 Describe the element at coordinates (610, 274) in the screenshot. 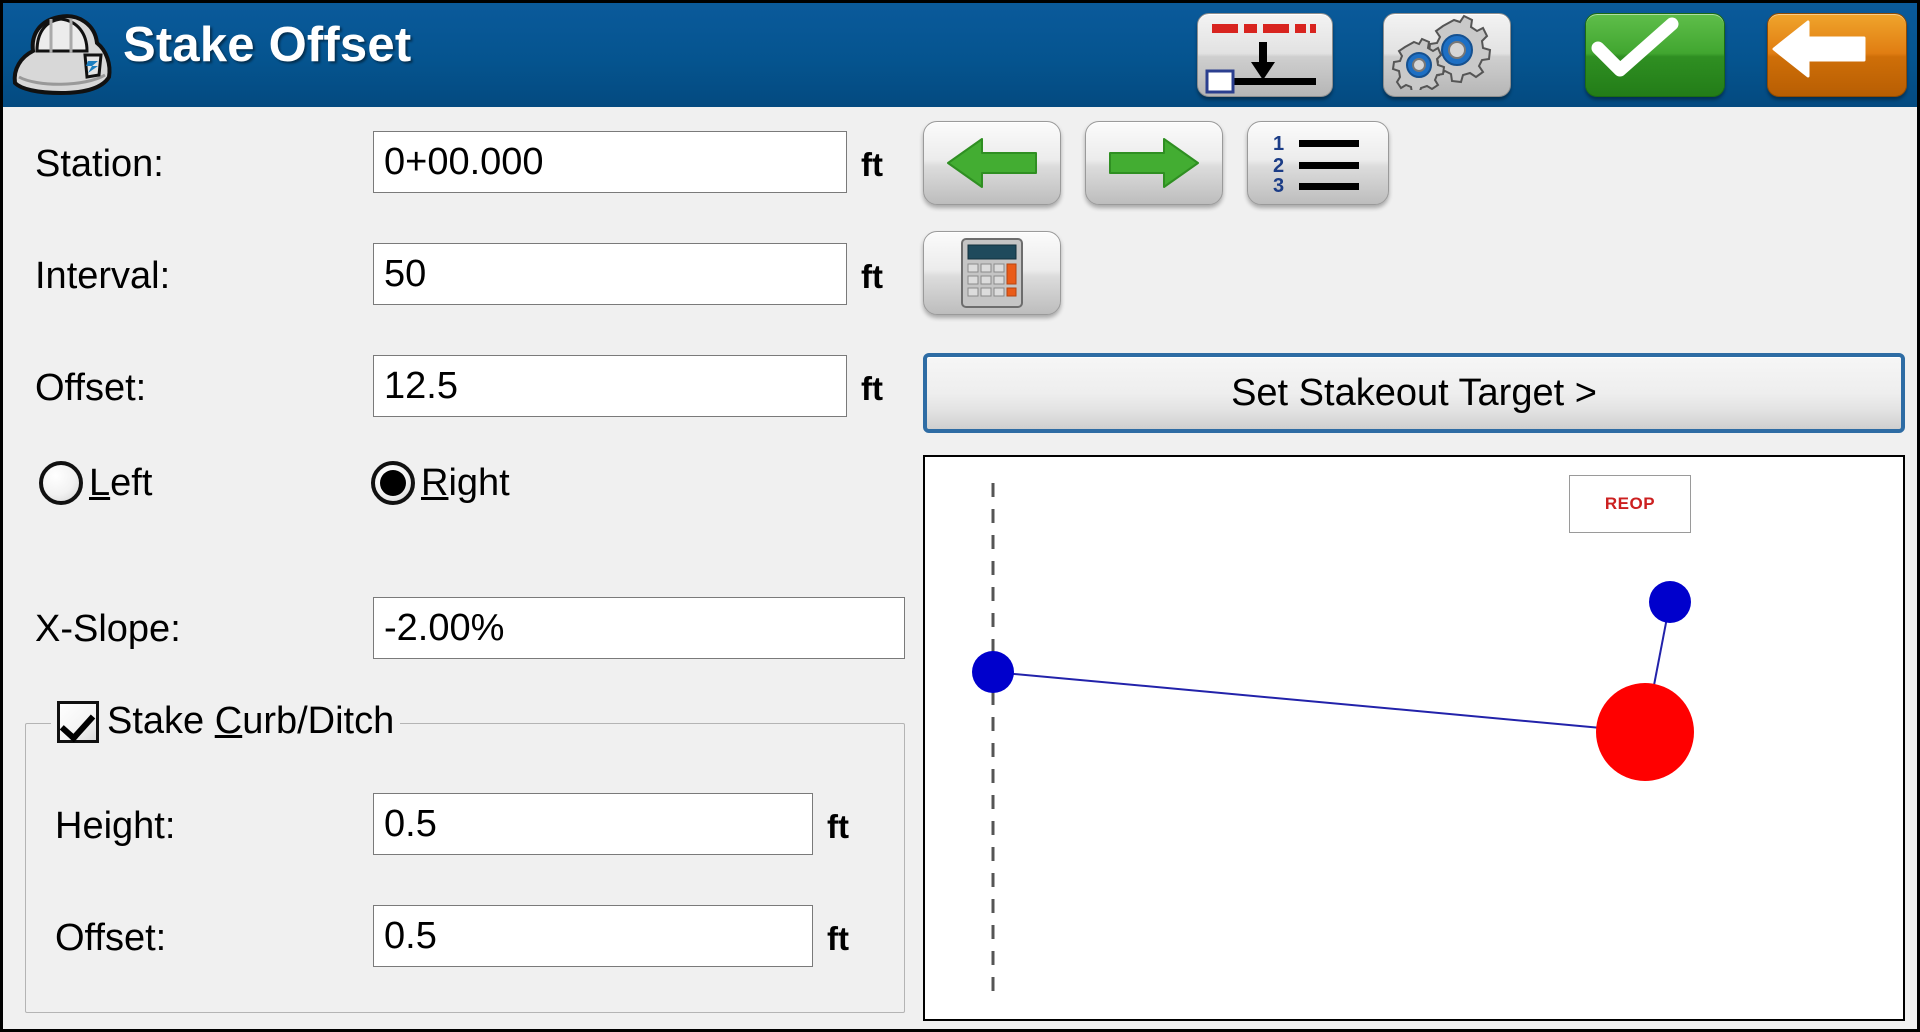

I see `interval-input: 50` at that location.